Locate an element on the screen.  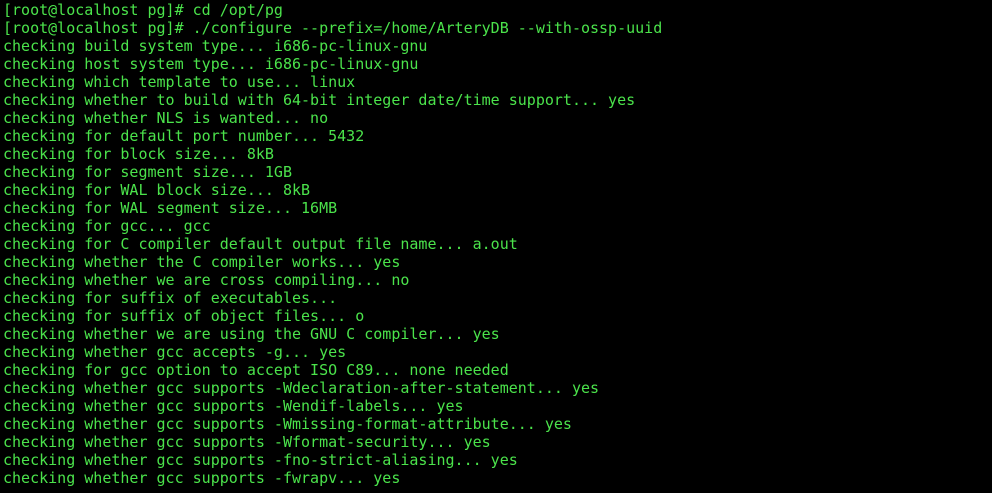
terminal-line: checking for segment size... 1GB is located at coordinates (147, 172).